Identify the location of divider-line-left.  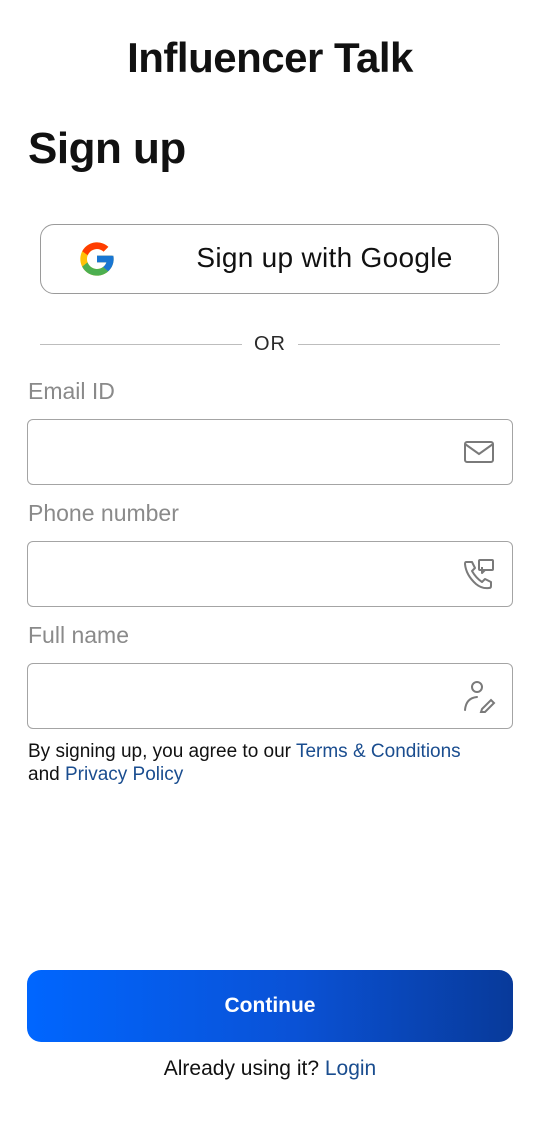
(141, 344).